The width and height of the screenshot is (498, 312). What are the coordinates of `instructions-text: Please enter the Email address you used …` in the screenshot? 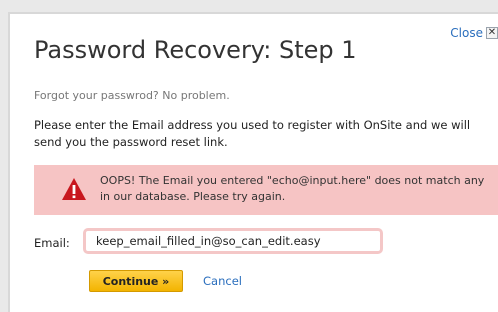 It's located at (252, 133).